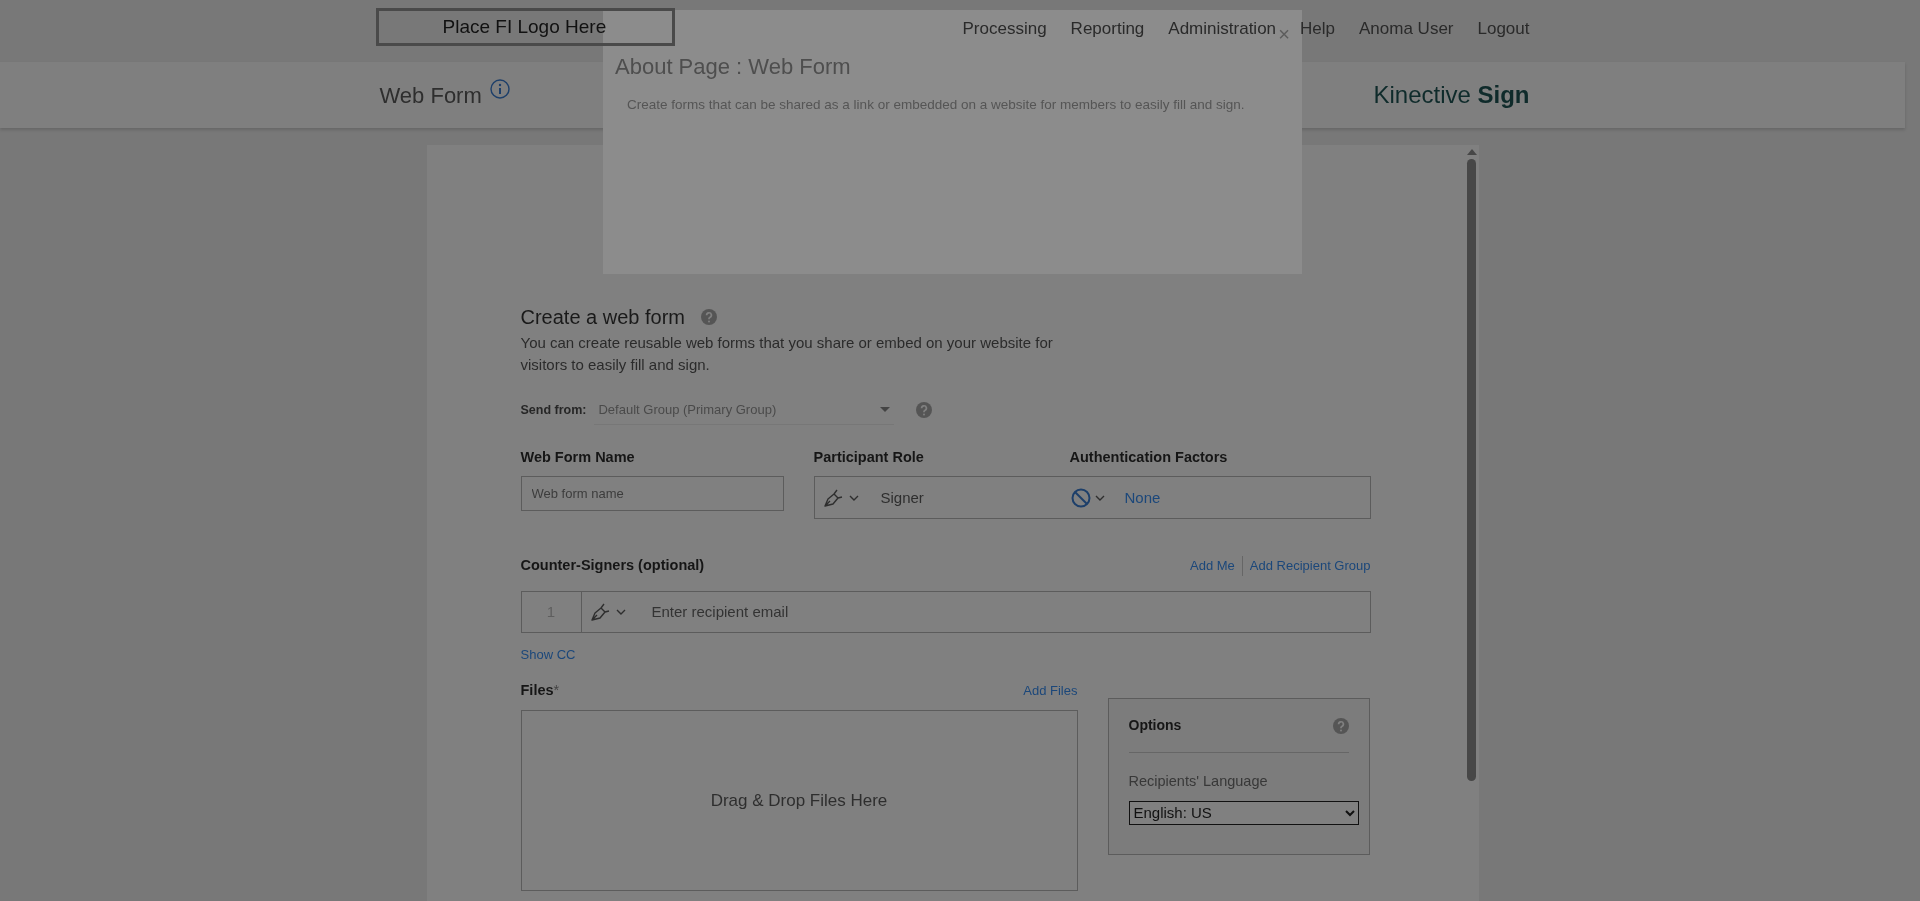 This screenshot has width=1920, height=901. What do you see at coordinates (1243, 812) in the screenshot?
I see `language-select: English: US` at bounding box center [1243, 812].